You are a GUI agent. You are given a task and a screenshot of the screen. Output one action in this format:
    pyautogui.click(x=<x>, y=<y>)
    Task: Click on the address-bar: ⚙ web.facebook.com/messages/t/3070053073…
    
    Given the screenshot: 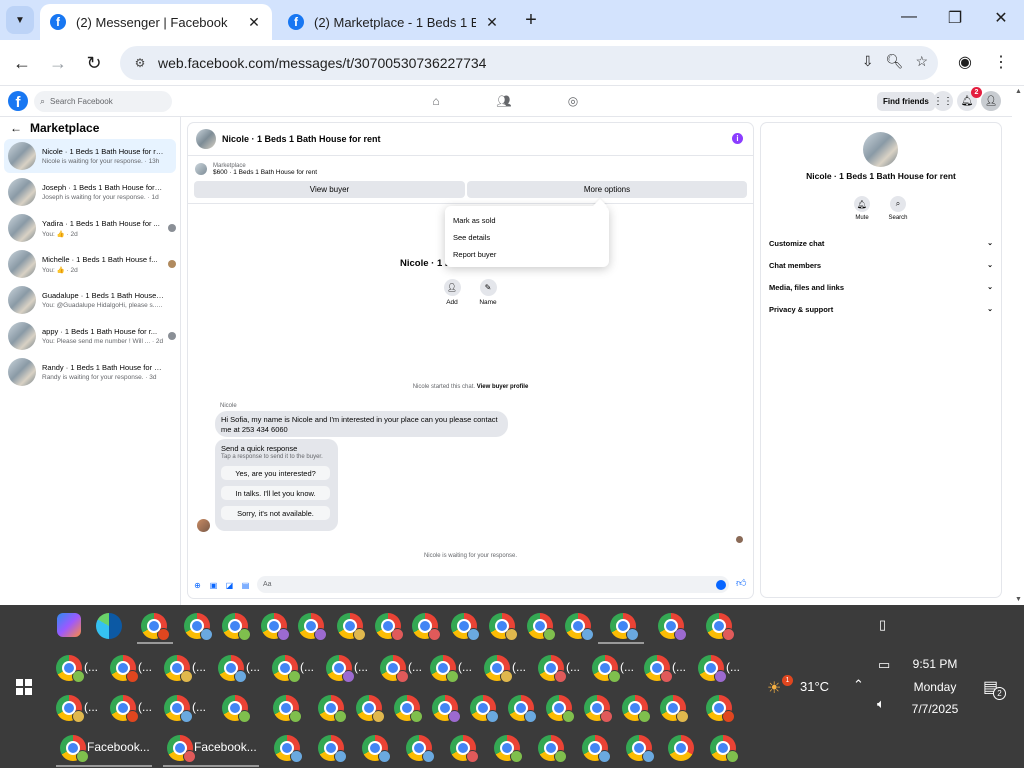 What is the action you would take?
    pyautogui.click(x=529, y=63)
    